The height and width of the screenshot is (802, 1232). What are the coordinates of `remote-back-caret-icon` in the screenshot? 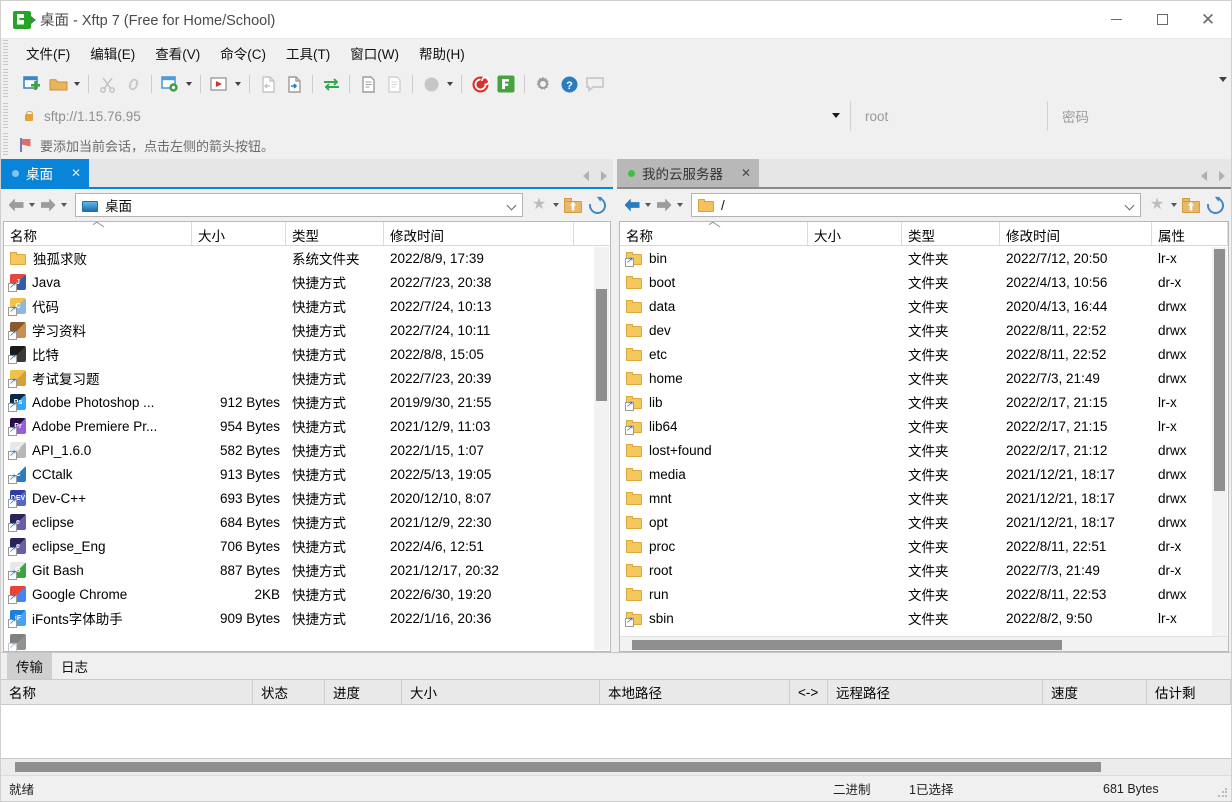 It's located at (648, 205).